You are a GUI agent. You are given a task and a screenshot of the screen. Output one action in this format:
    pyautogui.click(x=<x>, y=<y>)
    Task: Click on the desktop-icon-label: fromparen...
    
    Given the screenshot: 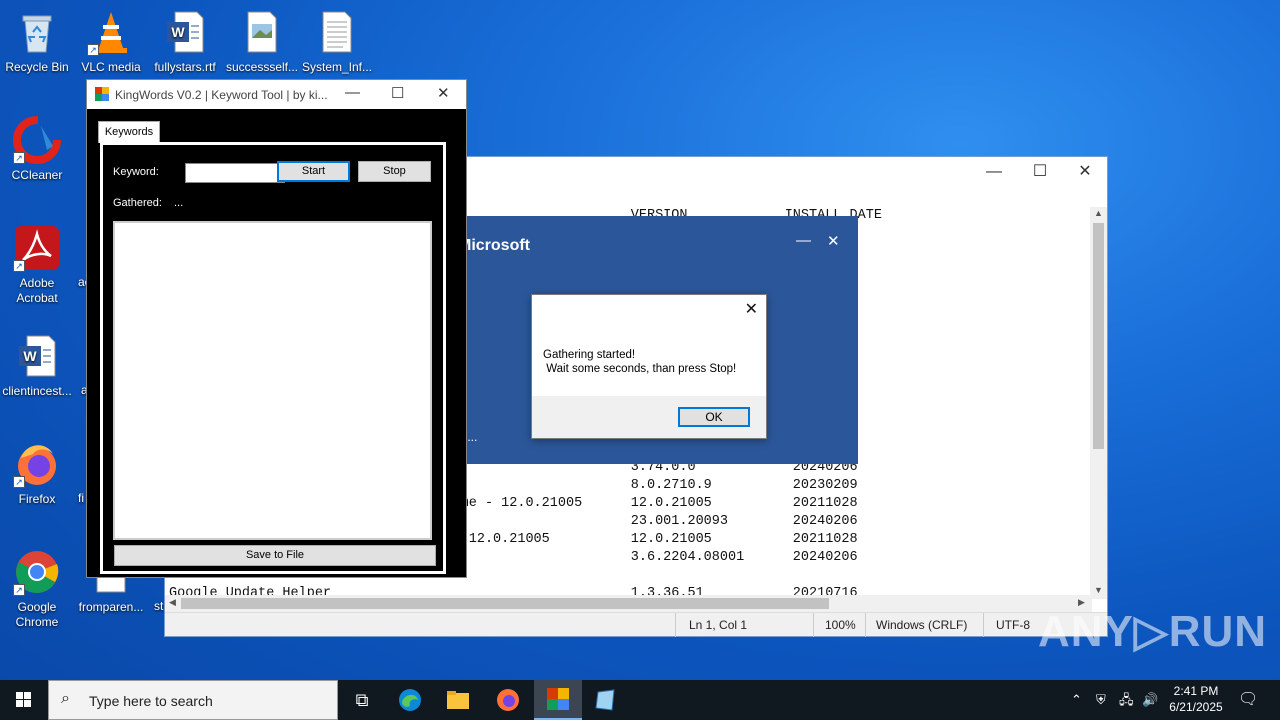 What is the action you would take?
    pyautogui.click(x=111, y=607)
    